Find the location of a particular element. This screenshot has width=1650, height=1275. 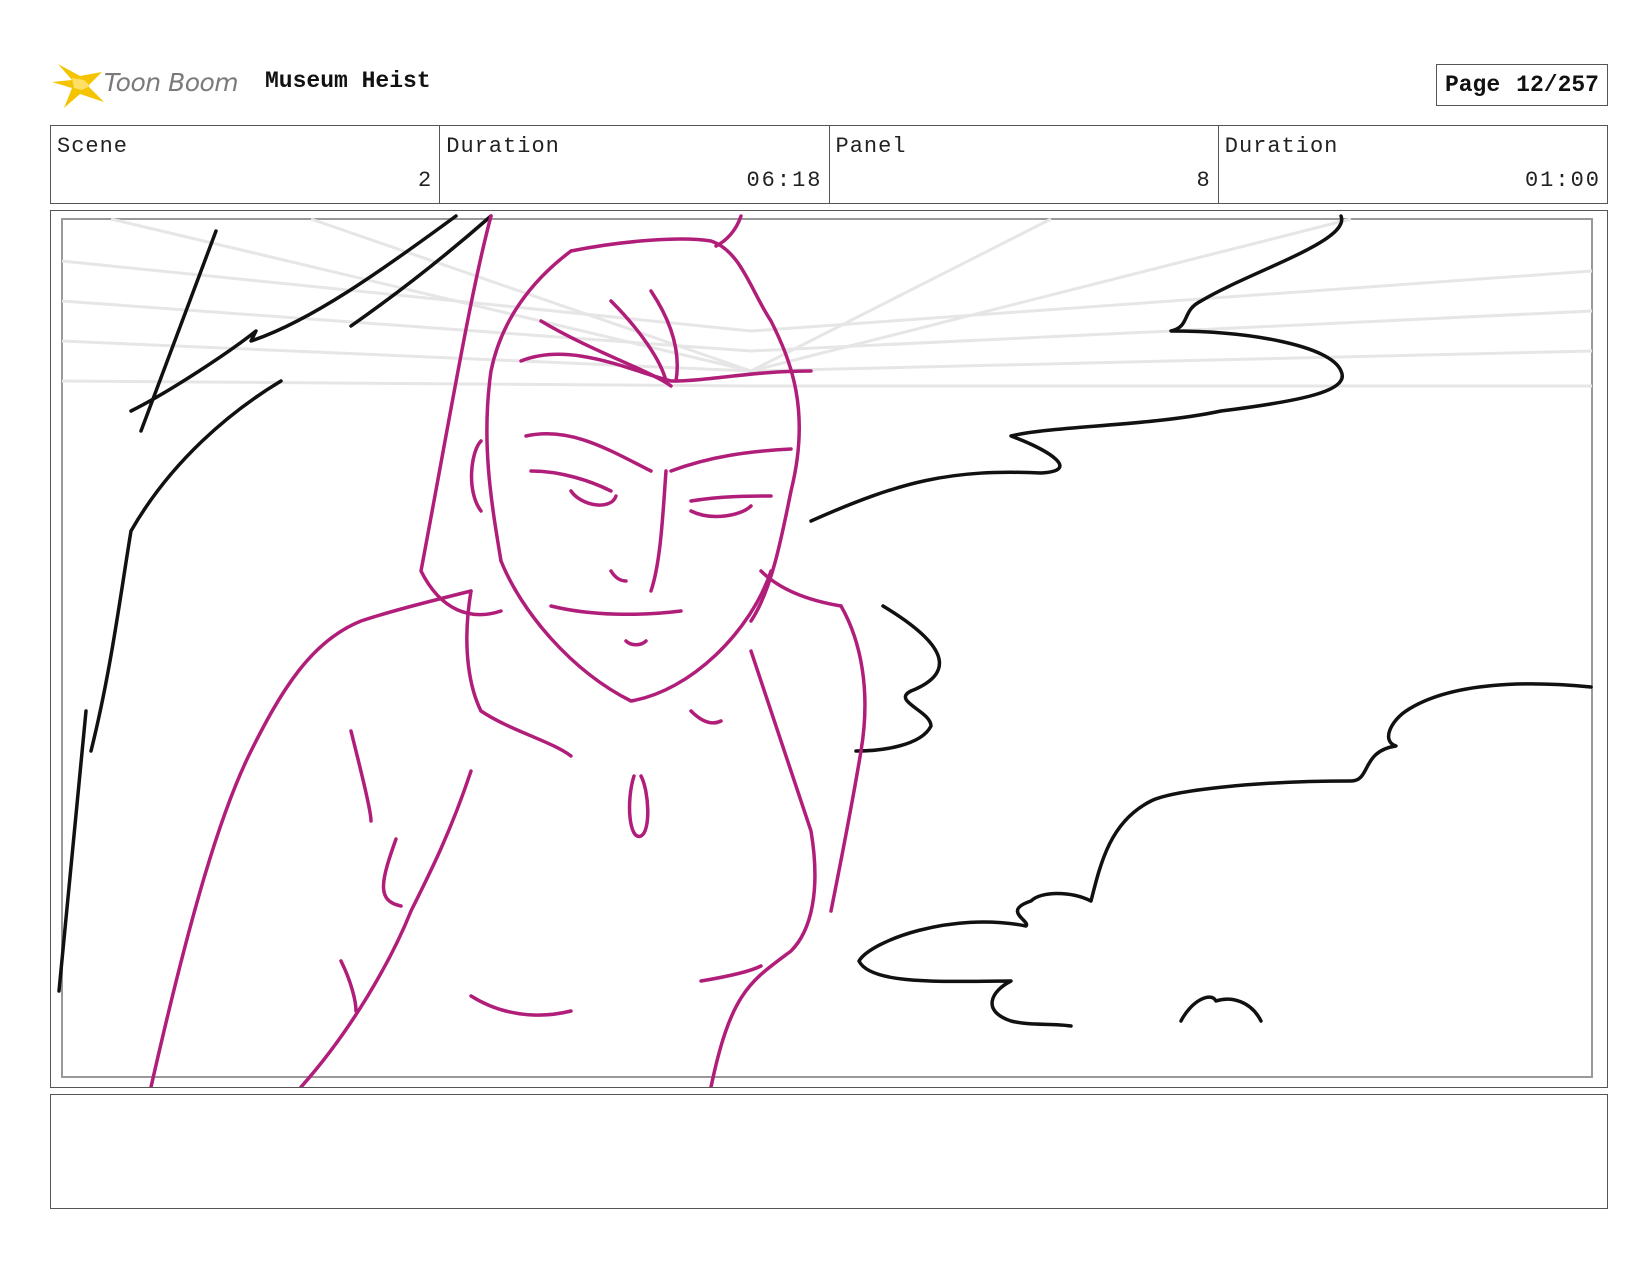

panel-value: 8 is located at coordinates (1204, 180).